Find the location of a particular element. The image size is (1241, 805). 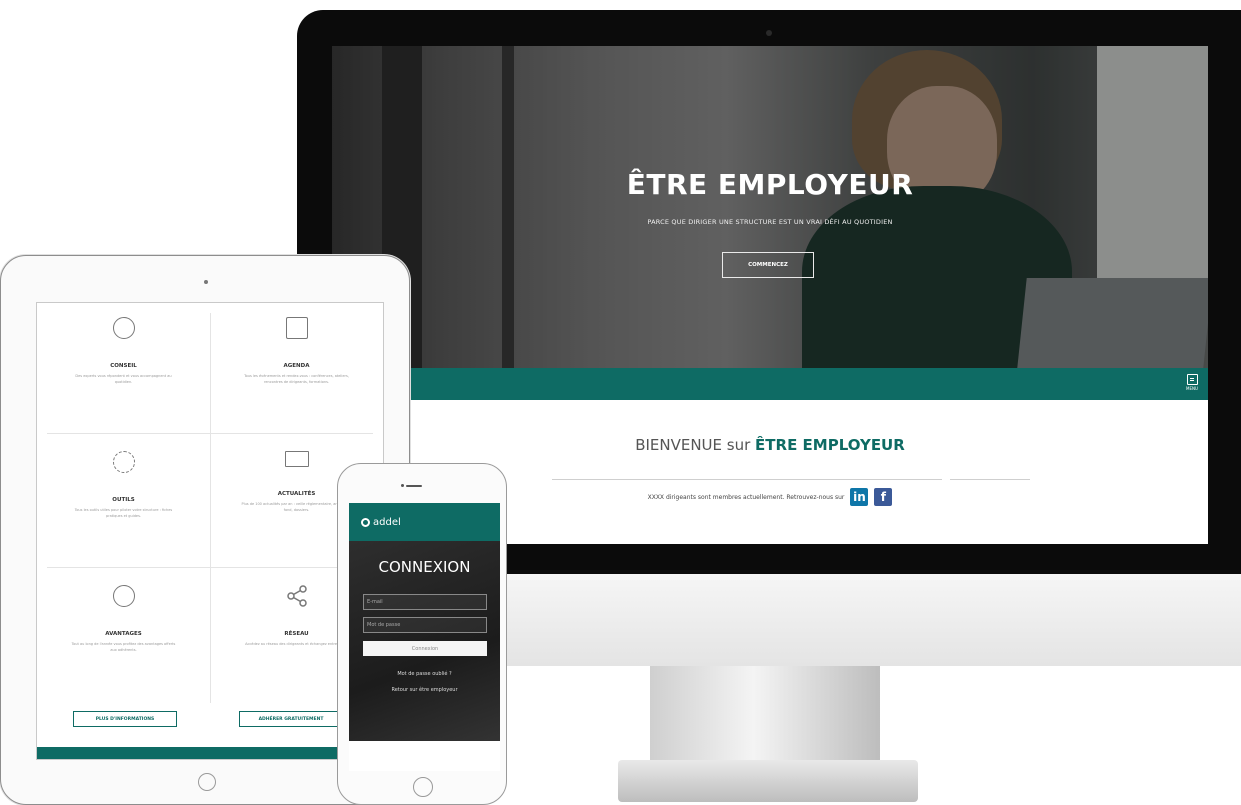

monitor-stand is located at coordinates (765, 716).